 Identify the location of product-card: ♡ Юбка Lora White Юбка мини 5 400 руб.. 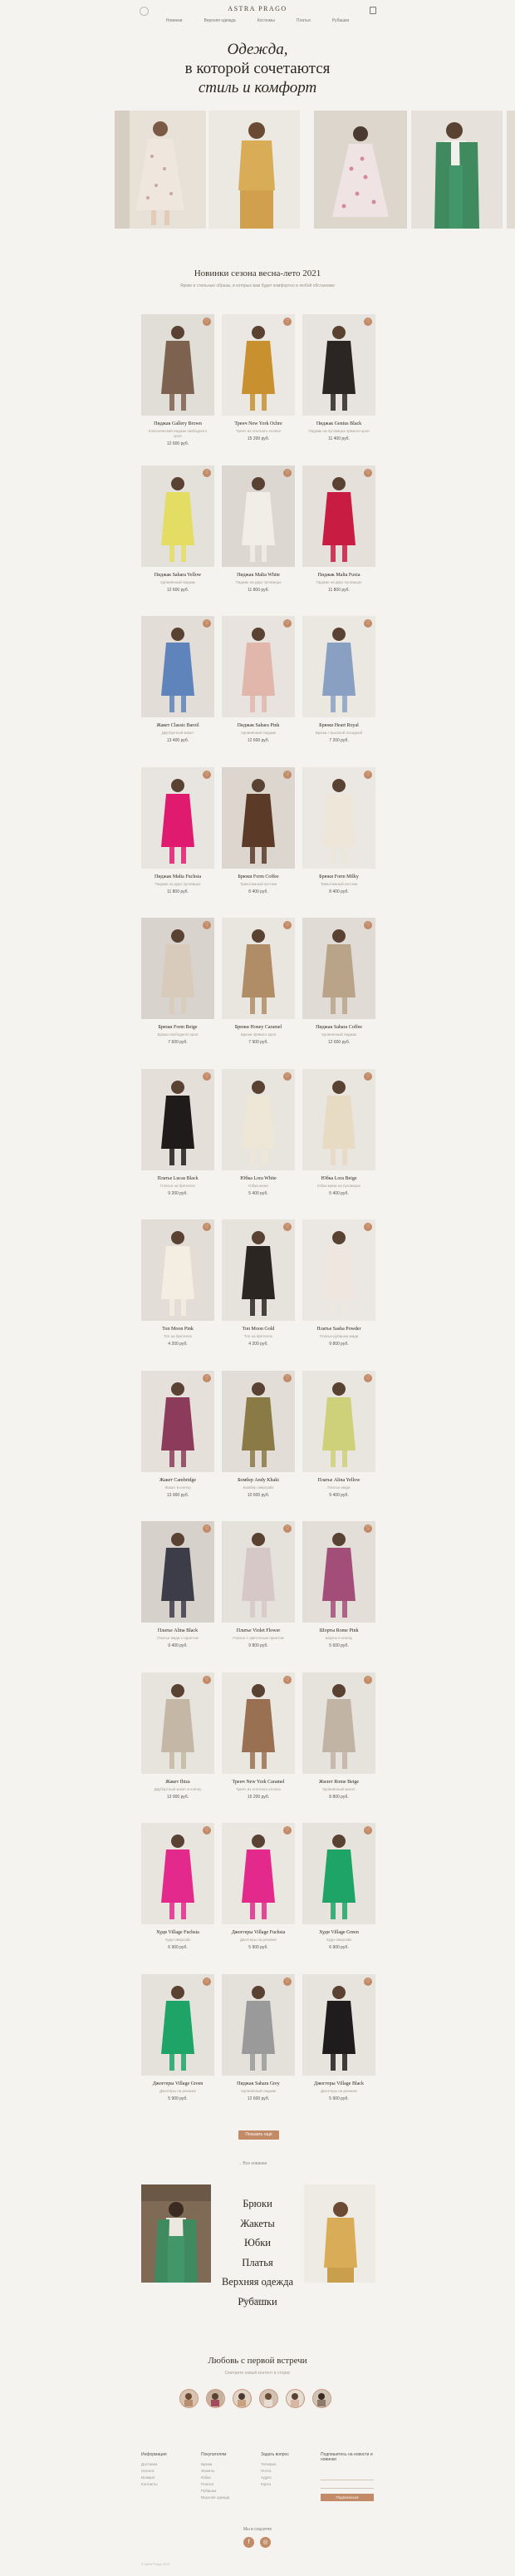
(258, 1132).